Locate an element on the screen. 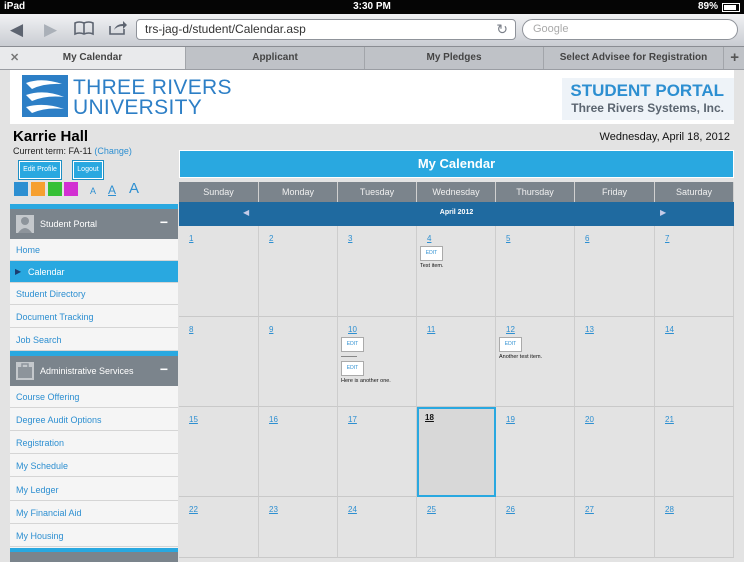  day-number-link: 5 is located at coordinates (508, 238).